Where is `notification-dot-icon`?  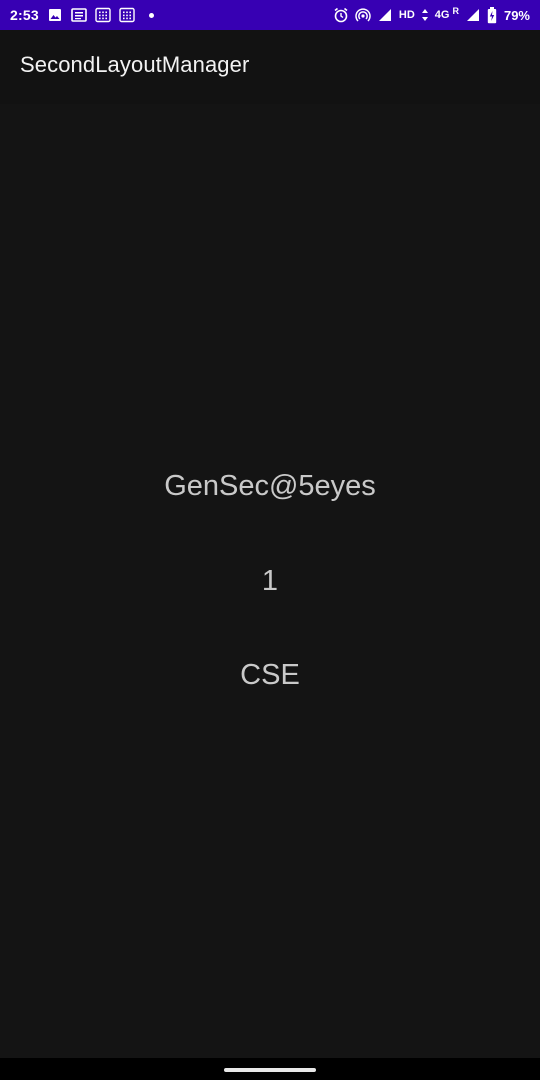
notification-dot-icon is located at coordinates (151, 15).